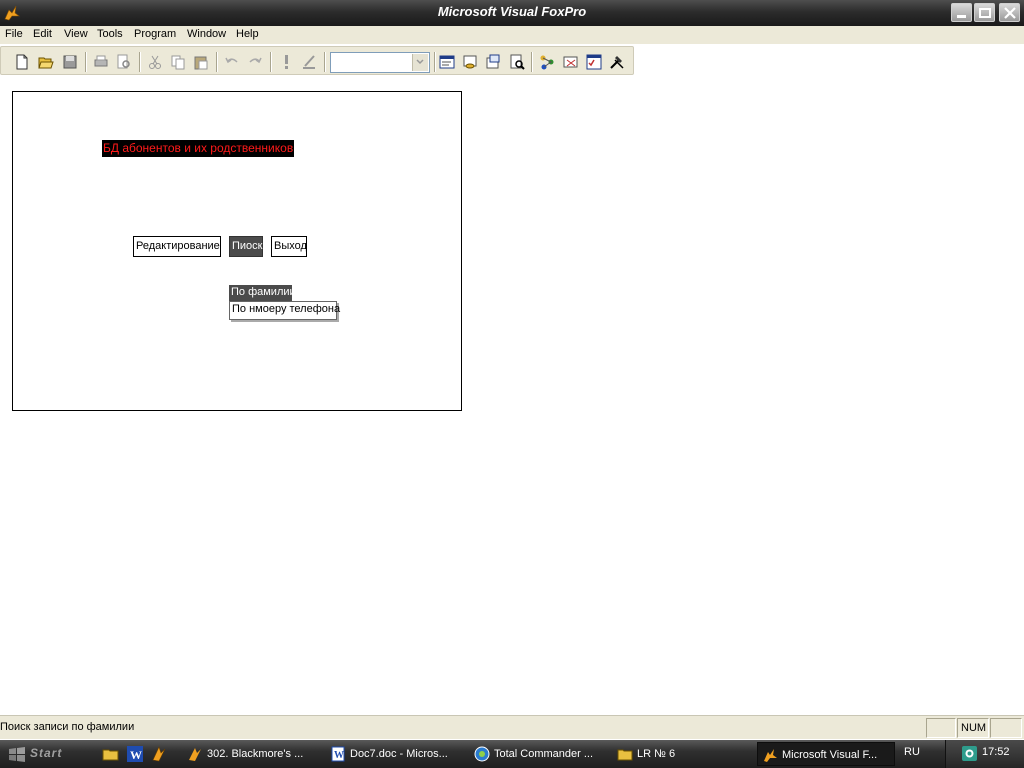 This screenshot has height=768, width=1024. I want to click on menu-program: Program, so click(155, 34).